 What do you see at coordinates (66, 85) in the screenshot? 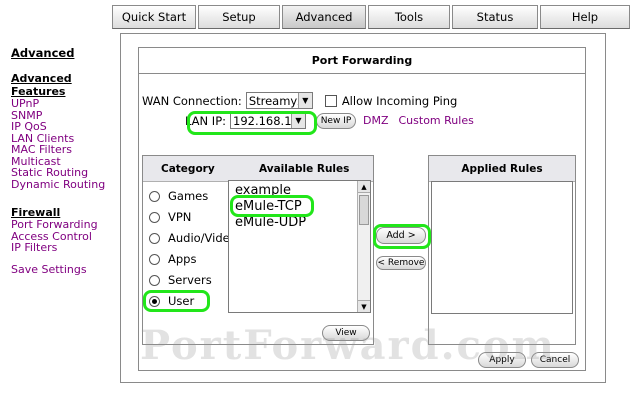
I see `sidebar-section-advanced-features: Advanced Features` at bounding box center [66, 85].